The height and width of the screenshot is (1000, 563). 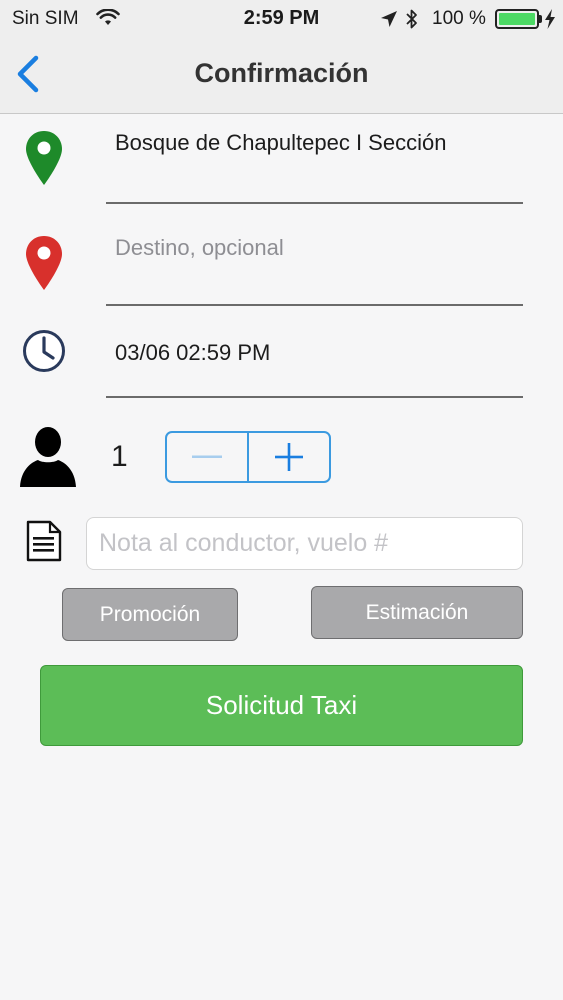 I want to click on increment-button, so click(x=288, y=457).